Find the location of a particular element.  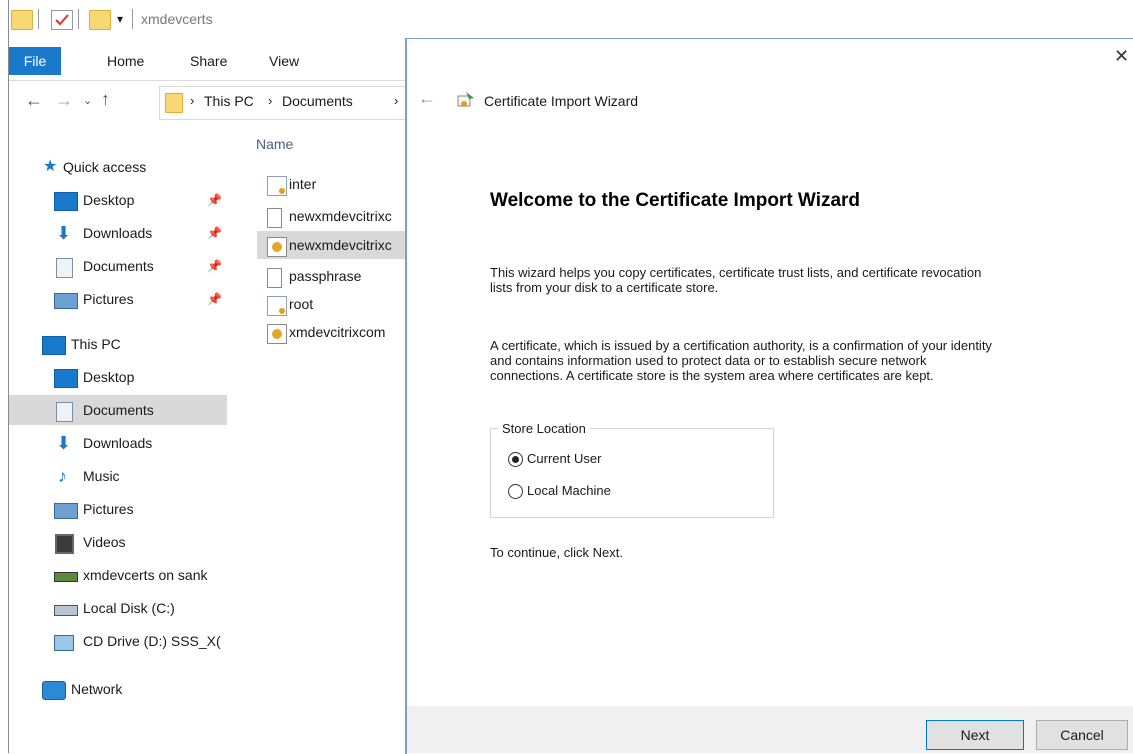

quick-access-dropdown-icon: ▾ is located at coordinates (120, 19).